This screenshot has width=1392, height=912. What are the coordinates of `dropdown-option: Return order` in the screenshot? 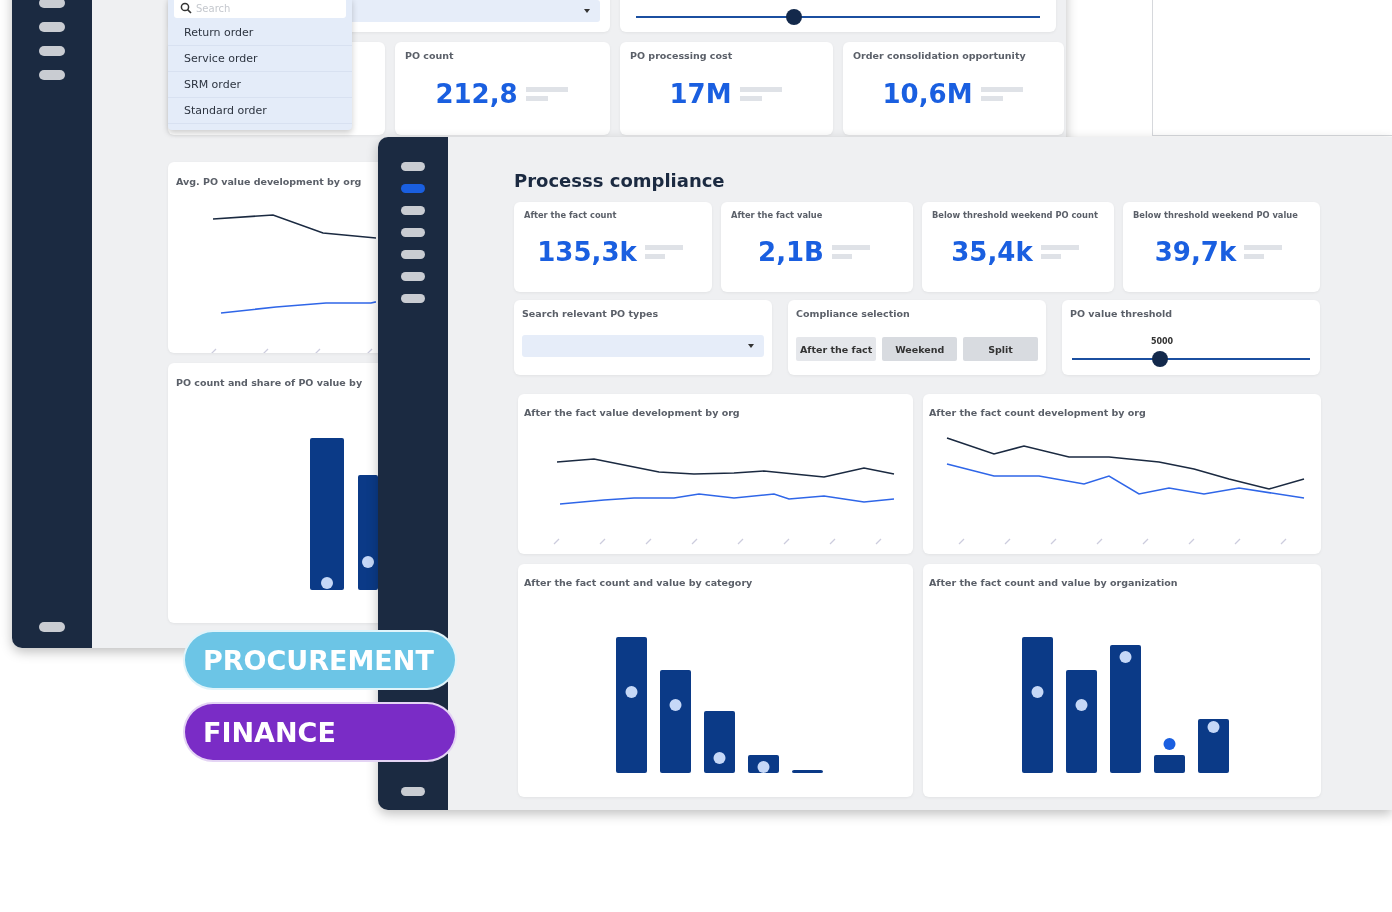 It's located at (260, 33).